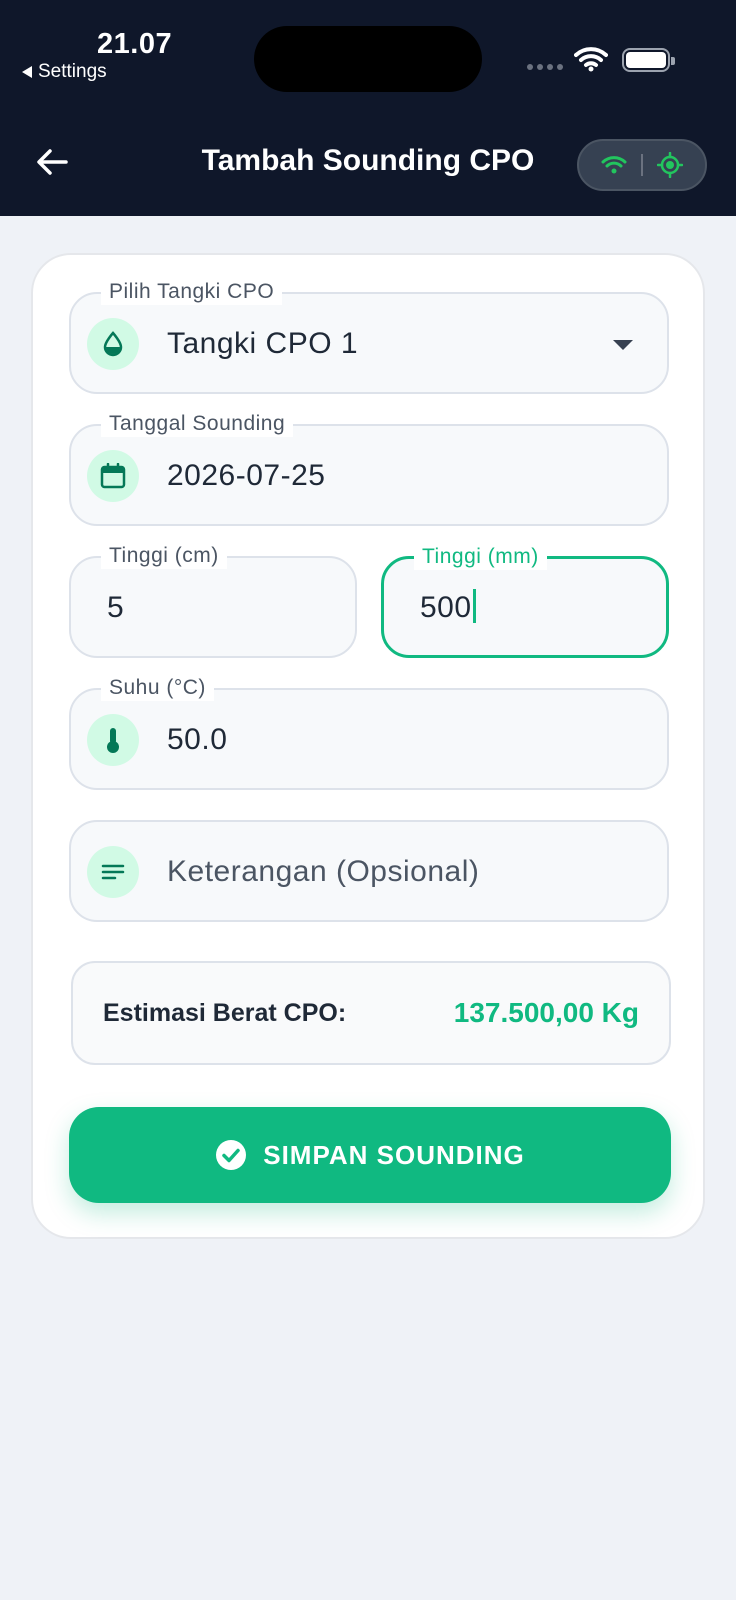 The width and height of the screenshot is (736, 1600). I want to click on height-mm-input: Tinggi (mm) 500, so click(525, 601).